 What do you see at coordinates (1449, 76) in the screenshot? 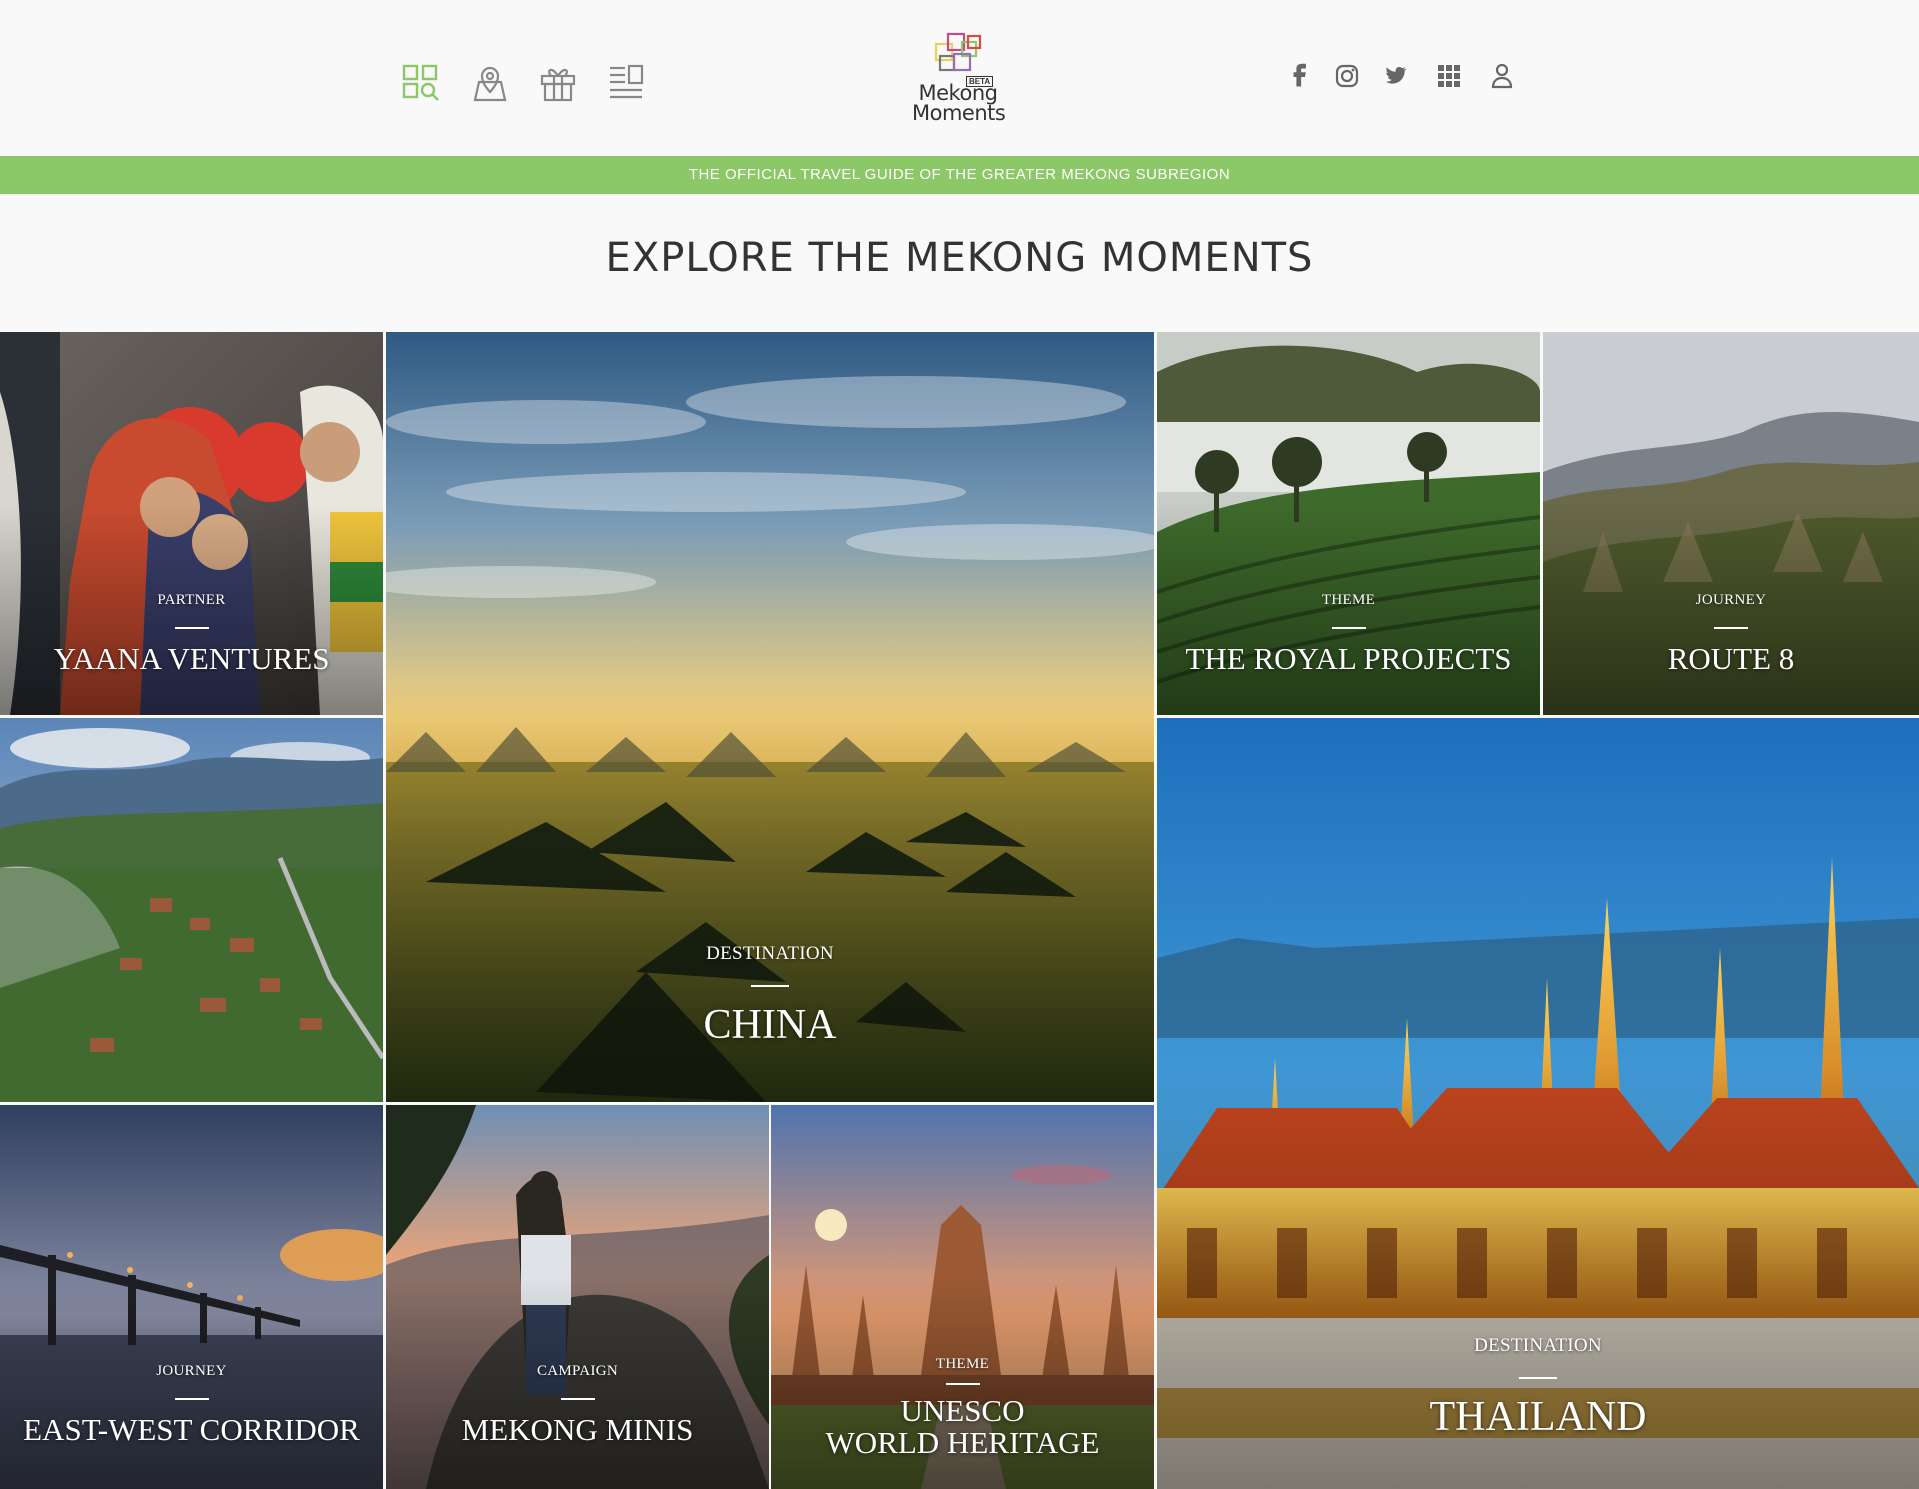
I see `apps-grid-icon` at bounding box center [1449, 76].